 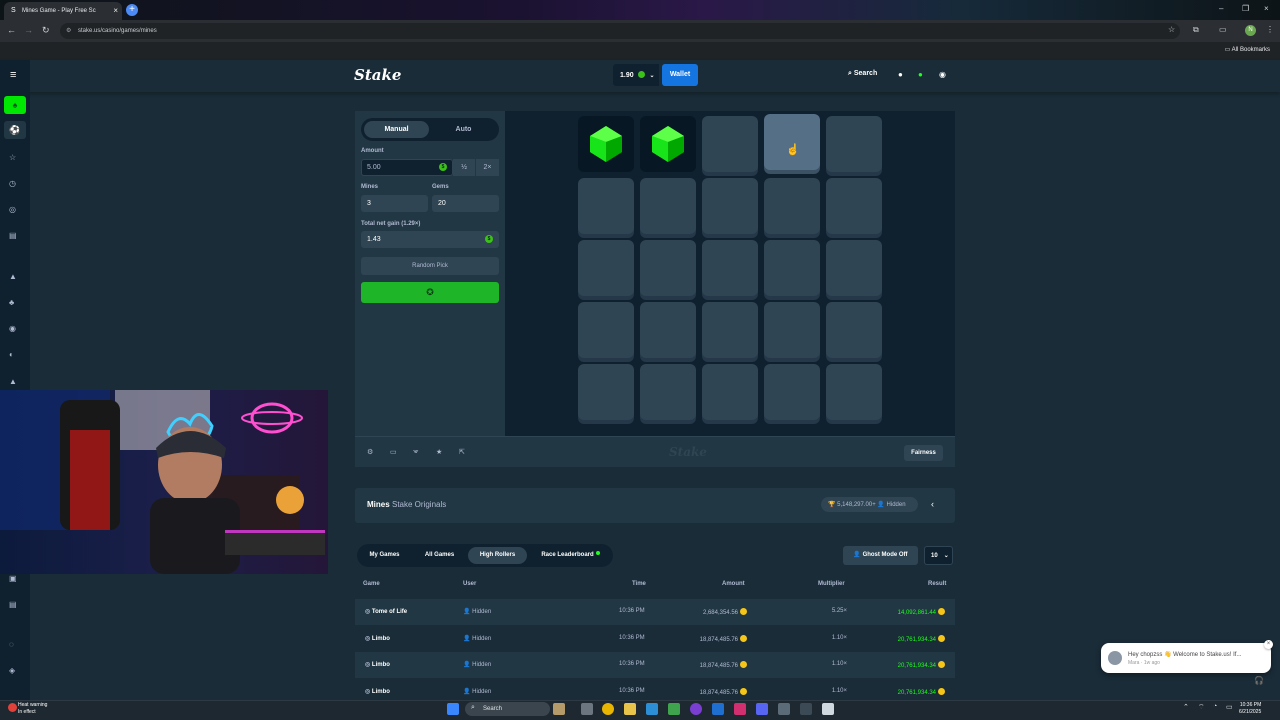 What do you see at coordinates (1268, 644) in the screenshot?
I see `close-toast-icon: ×` at bounding box center [1268, 644].